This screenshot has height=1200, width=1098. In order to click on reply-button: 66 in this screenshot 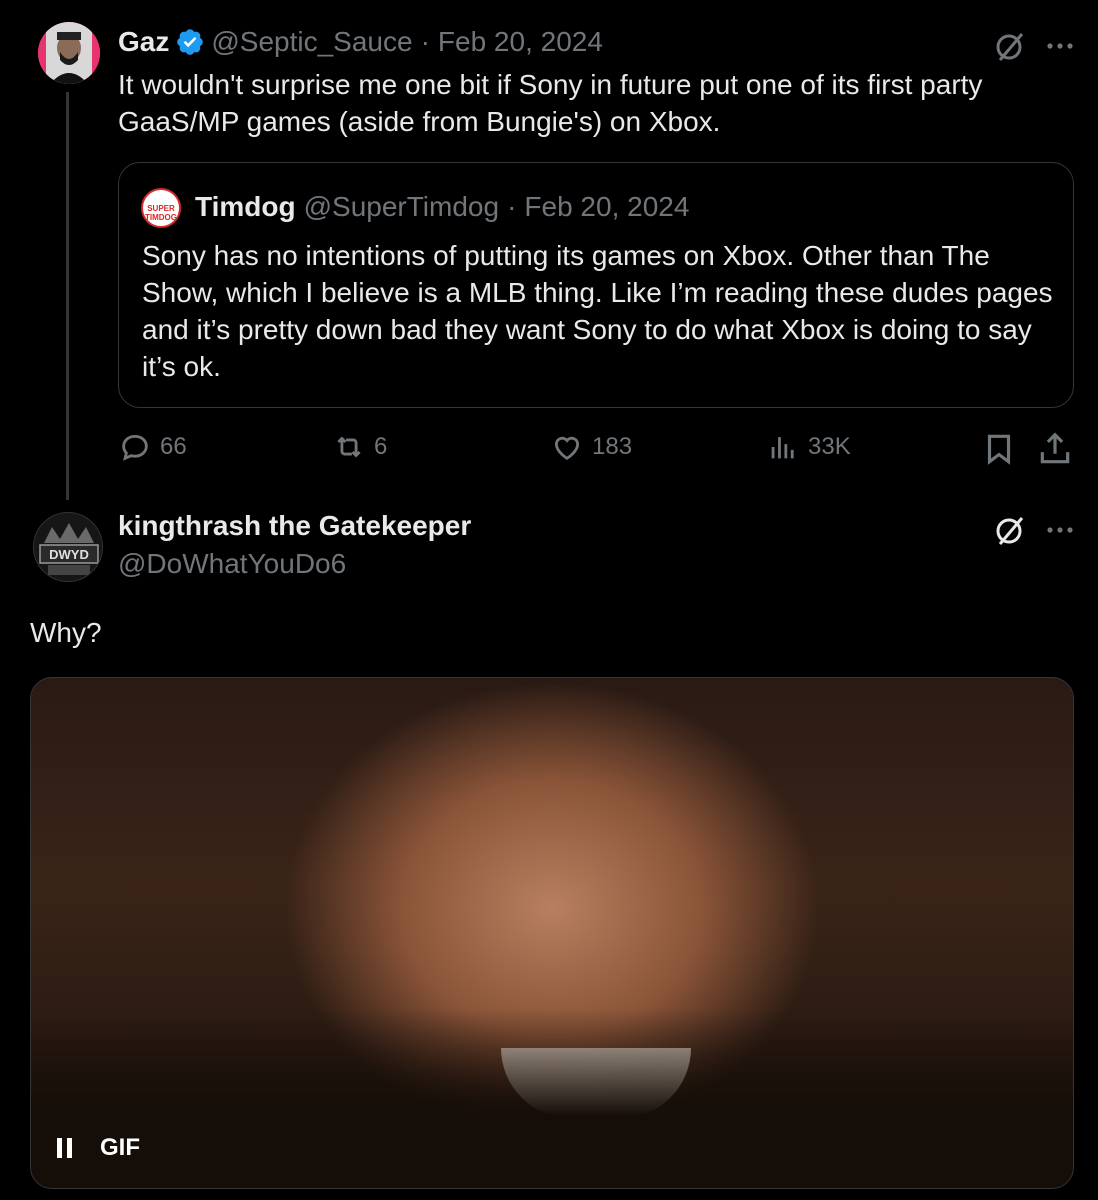, I will do `click(152, 447)`.